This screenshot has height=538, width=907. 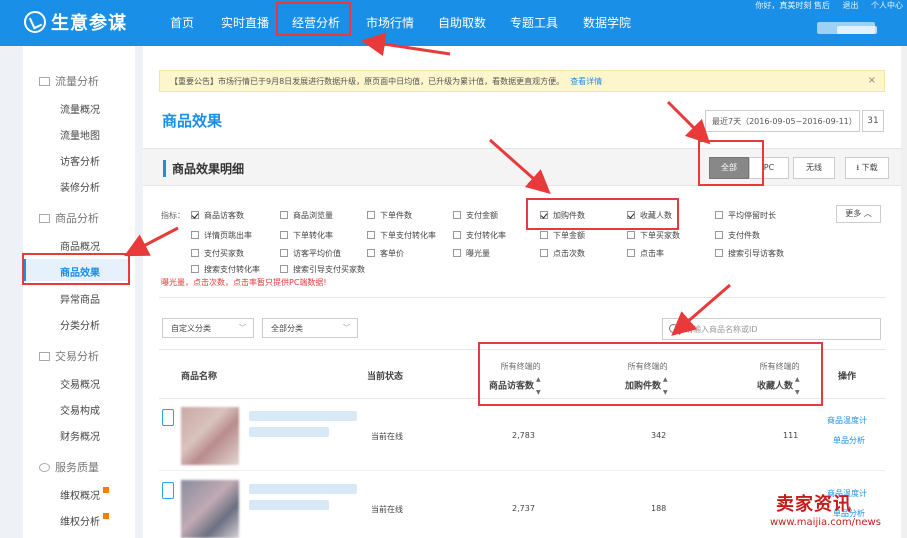 I want to click on metric-checkbox: 详情页跳出率, so click(x=221, y=235).